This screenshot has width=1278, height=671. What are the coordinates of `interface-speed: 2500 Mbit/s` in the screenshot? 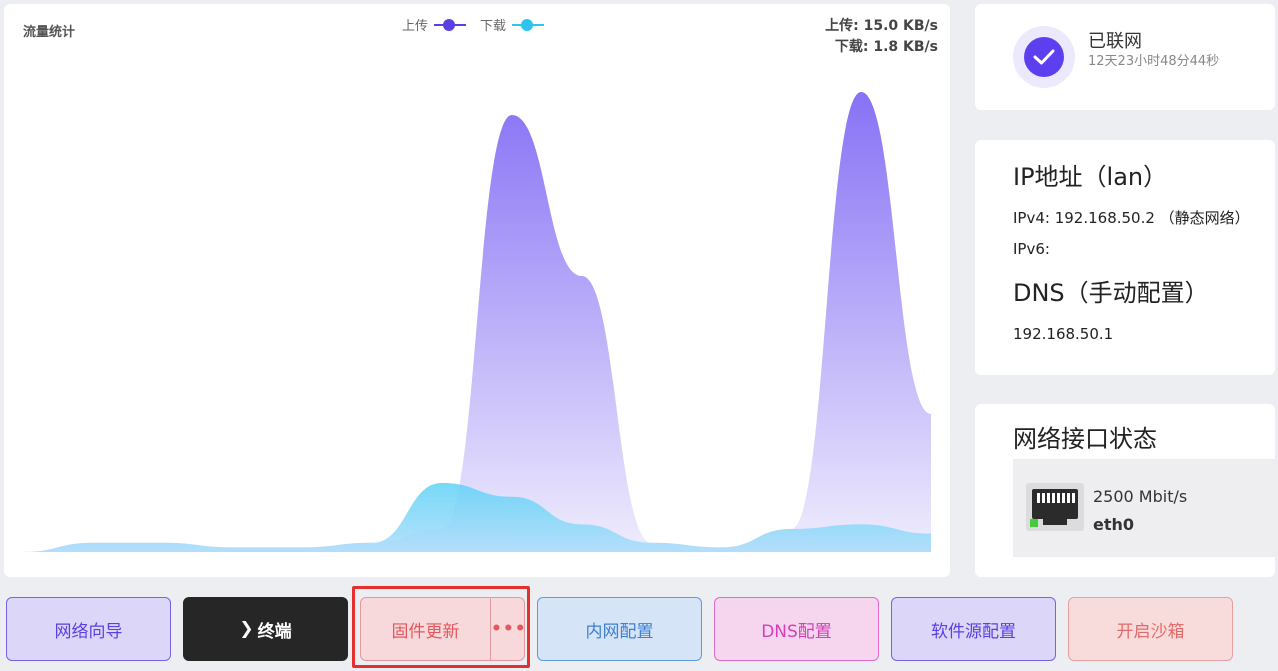 It's located at (1140, 496).